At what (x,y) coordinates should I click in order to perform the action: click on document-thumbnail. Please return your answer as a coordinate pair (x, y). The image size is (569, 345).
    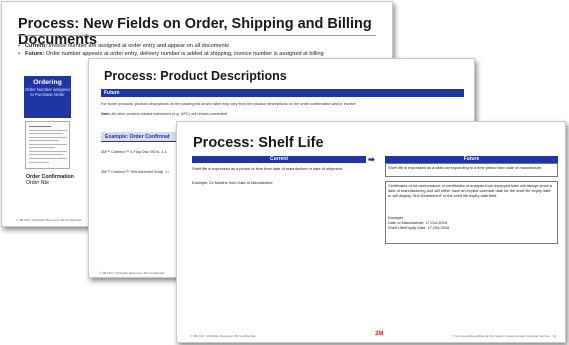
    Looking at the image, I should click on (47, 145).